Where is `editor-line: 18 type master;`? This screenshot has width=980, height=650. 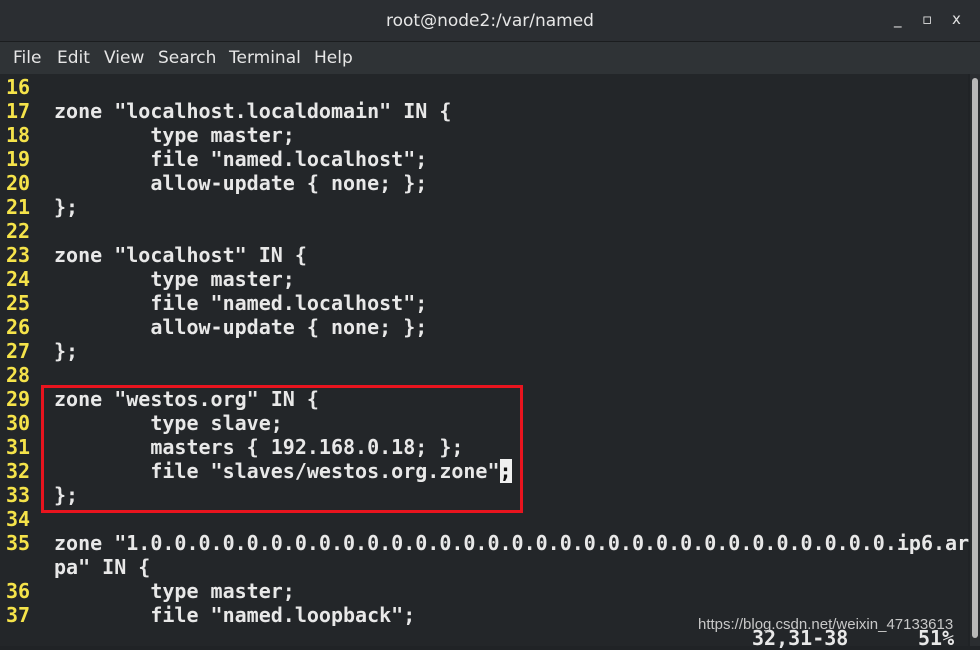
editor-line: 18 type master; is located at coordinates (150, 135).